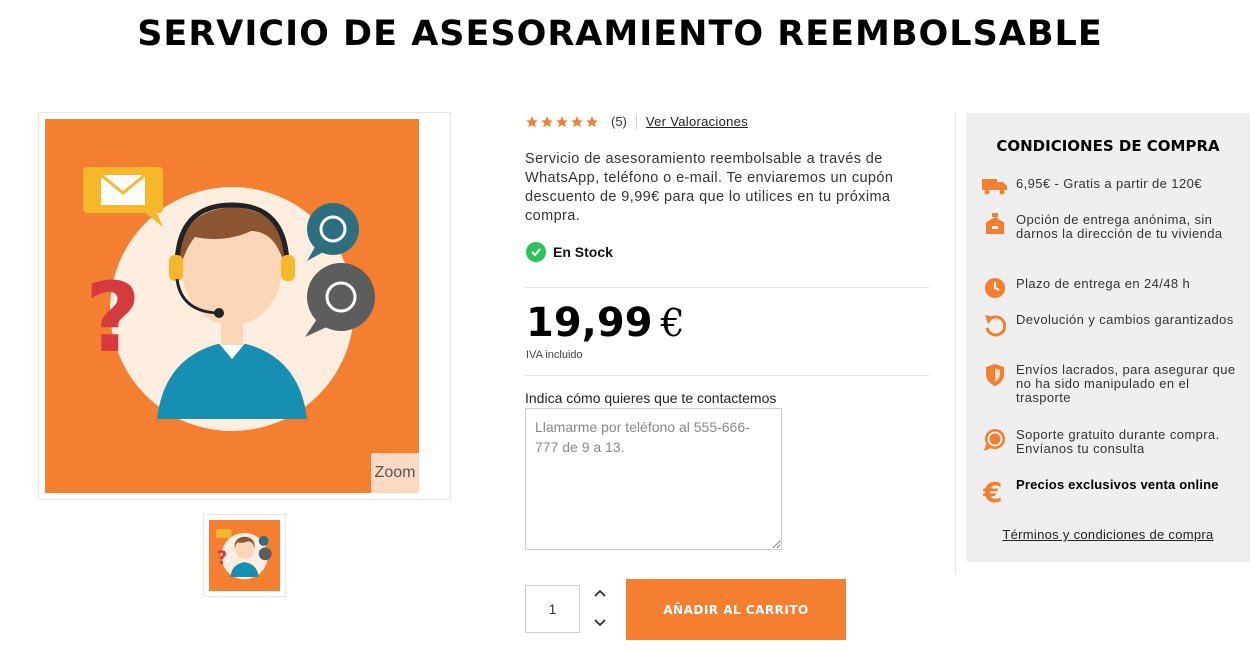 The image size is (1255, 652). Describe the element at coordinates (1113, 290) in the screenshot. I see `condition-delivery-time: Plazo de entrega en 24/48 h` at that location.